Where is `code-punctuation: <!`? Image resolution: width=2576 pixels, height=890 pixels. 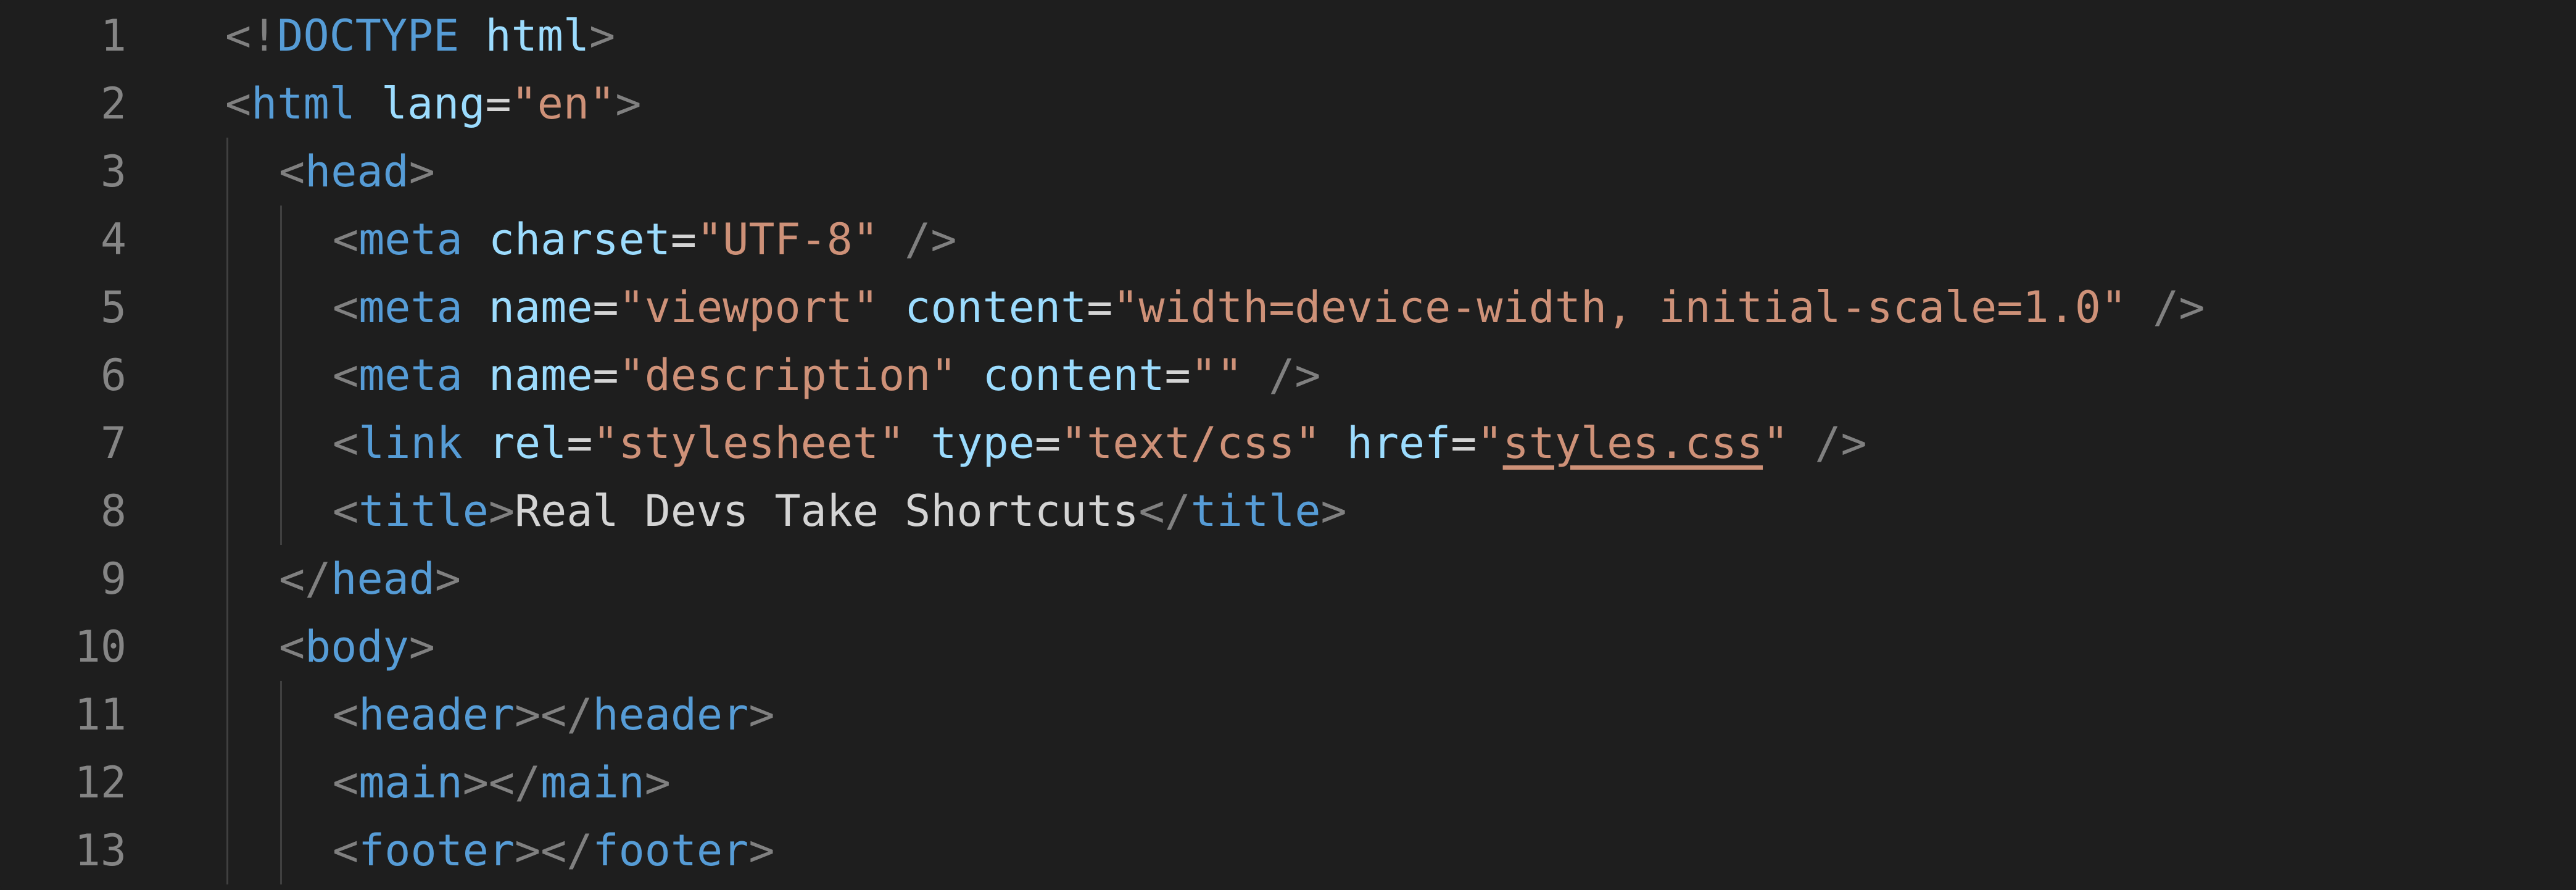 code-punctuation: <! is located at coordinates (251, 35).